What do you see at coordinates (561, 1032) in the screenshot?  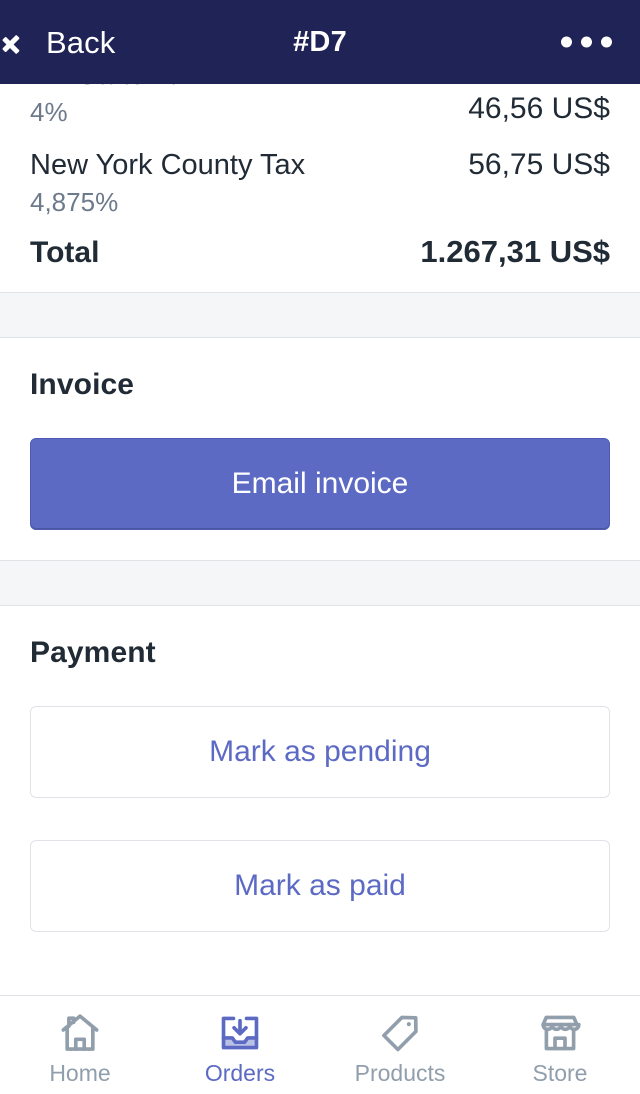 I see `storefront-icon` at bounding box center [561, 1032].